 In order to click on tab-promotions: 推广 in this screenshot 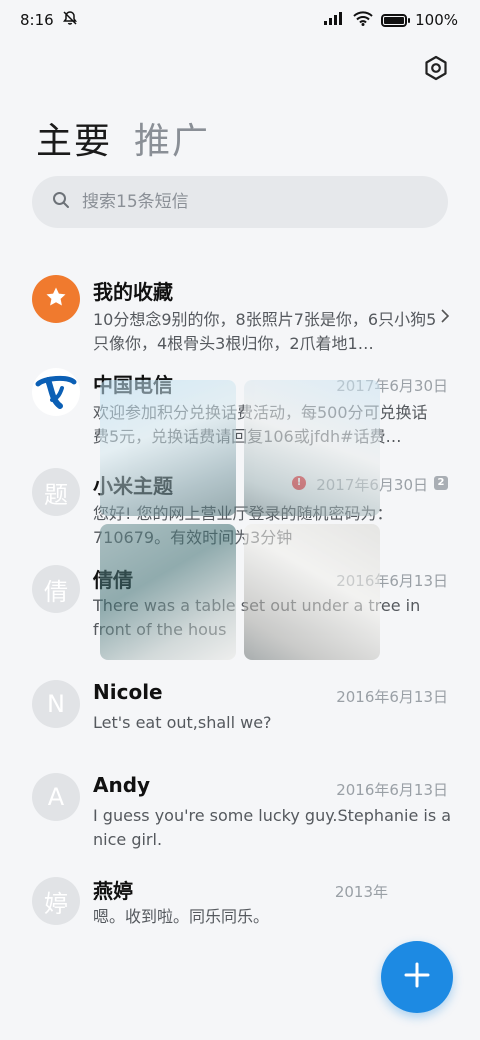, I will do `click(172, 138)`.